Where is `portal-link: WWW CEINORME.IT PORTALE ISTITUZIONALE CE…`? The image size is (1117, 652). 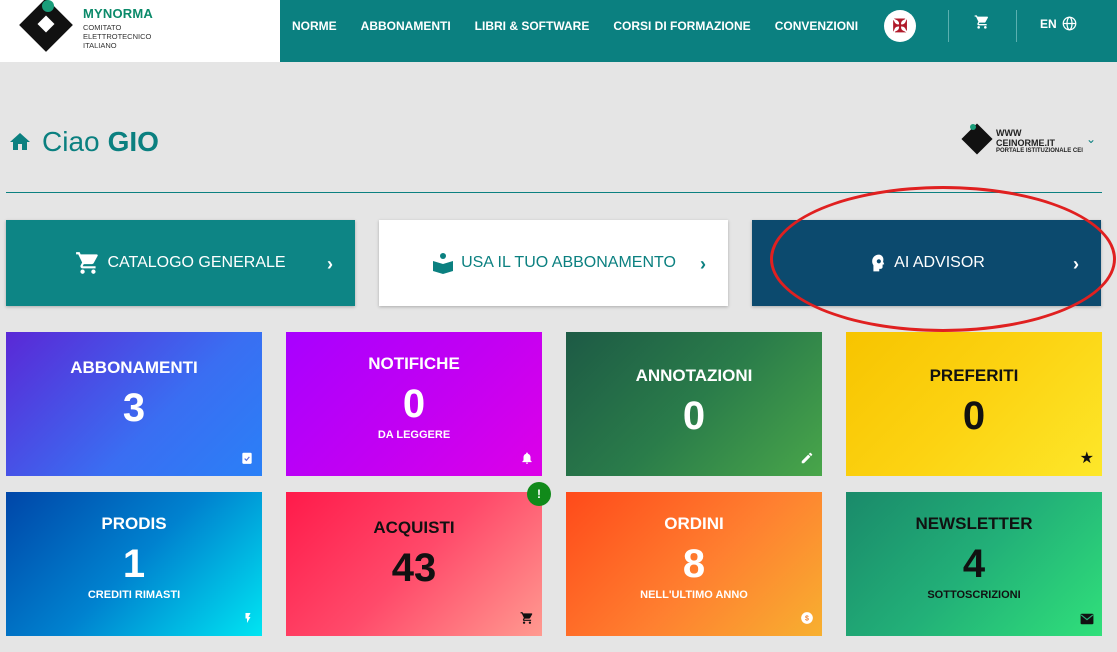 portal-link: WWW CEINORME.IT PORTALE ISTITUZIONALE CE… is located at coordinates (1028, 141).